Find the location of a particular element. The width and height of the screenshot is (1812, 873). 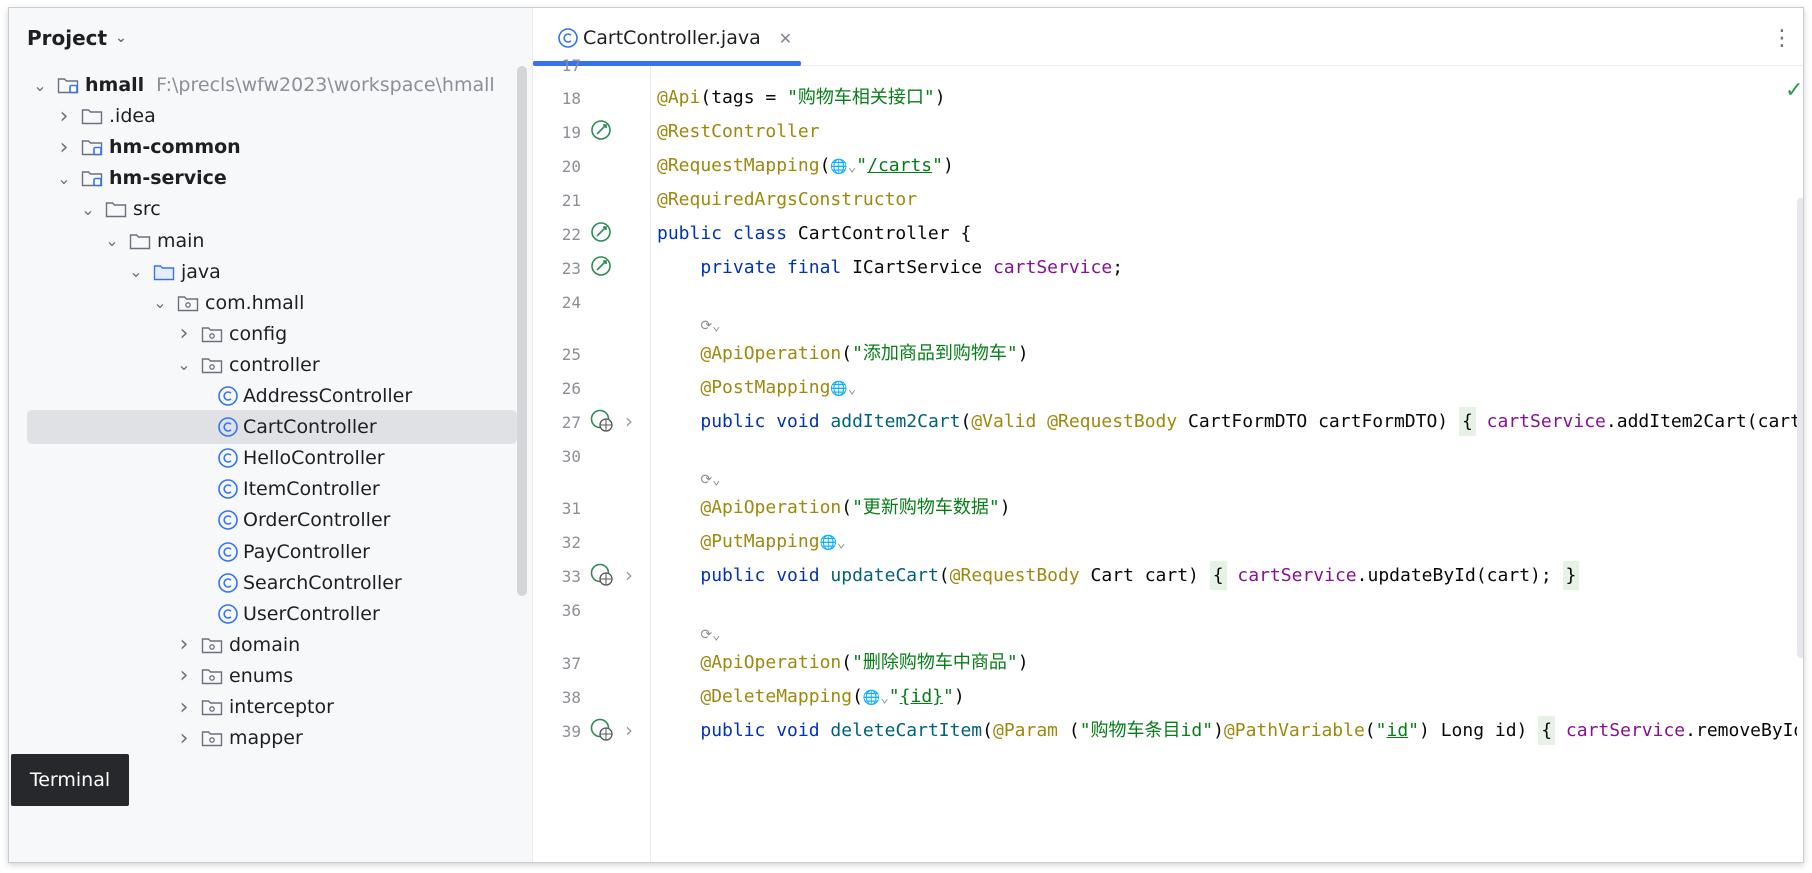

tree-item-hellocontroller: HelloController is located at coordinates (272, 458).